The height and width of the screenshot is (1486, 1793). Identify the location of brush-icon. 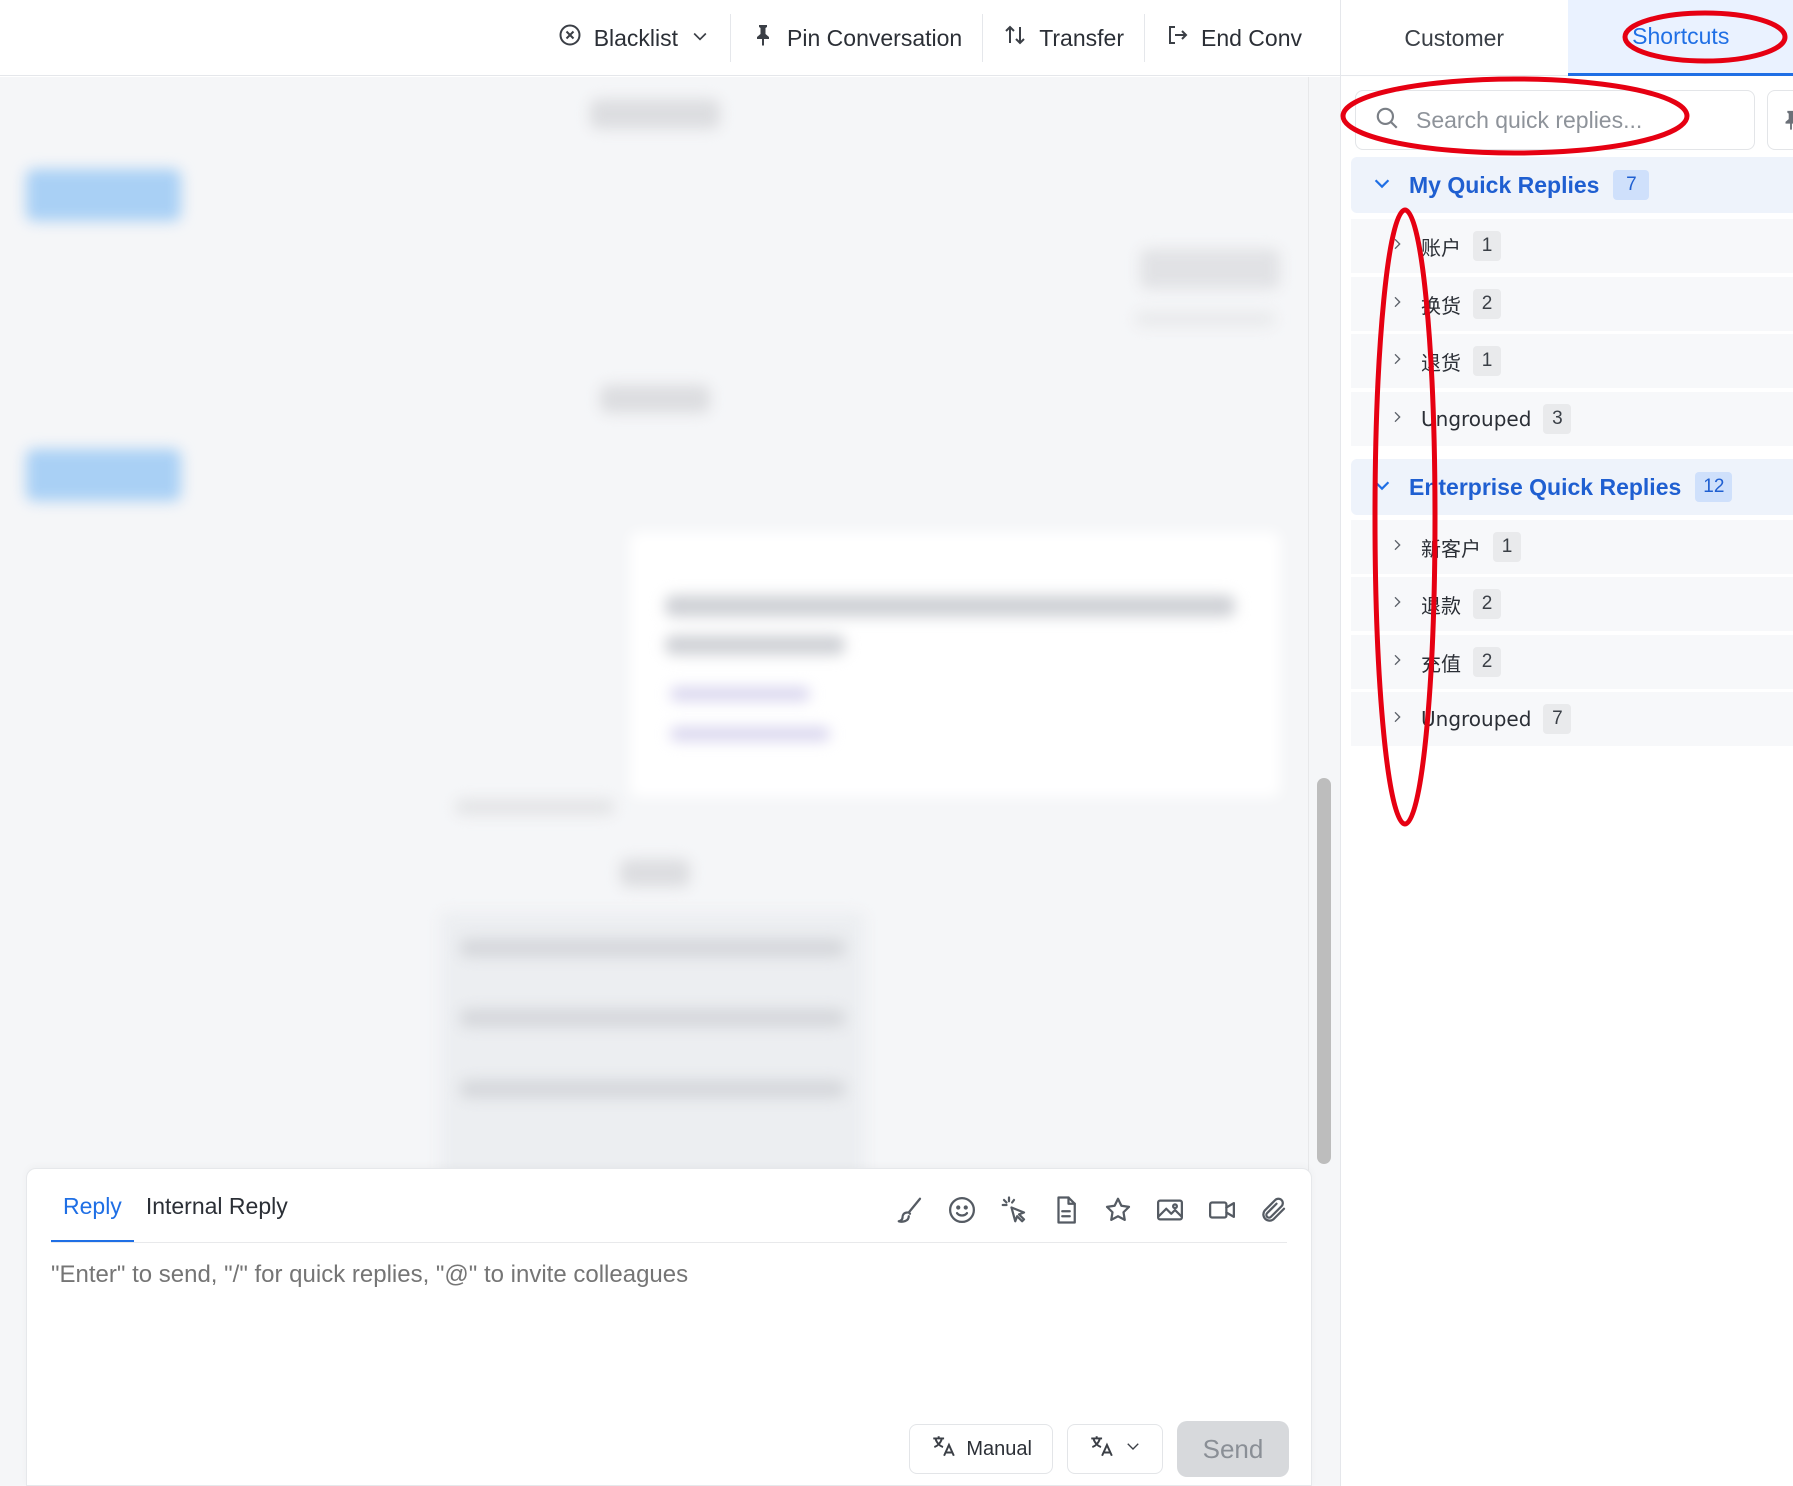
(910, 1210).